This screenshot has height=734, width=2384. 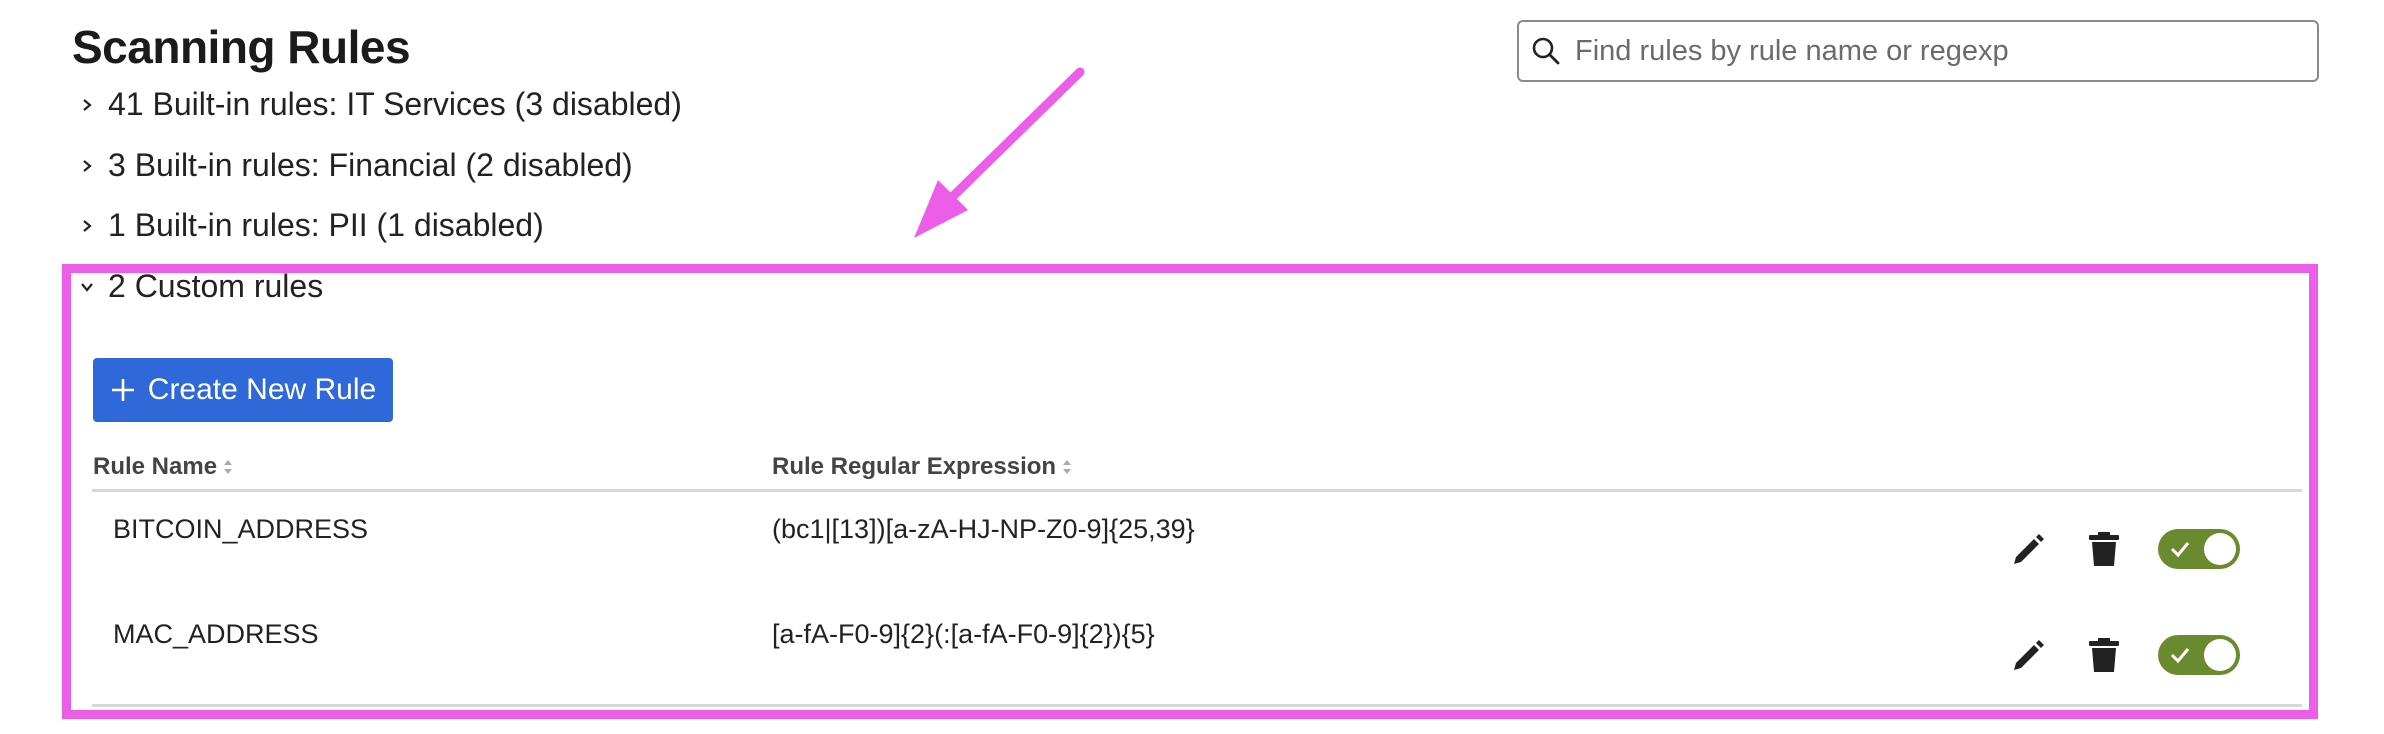 I want to click on group-pii: 1 Built-in rules: PII (1 disabled), so click(x=312, y=225).